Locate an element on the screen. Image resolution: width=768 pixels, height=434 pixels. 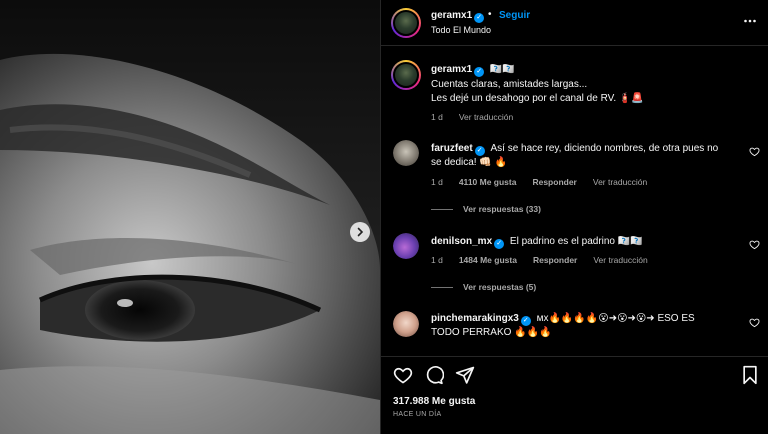
comment-avatar-denilson is located at coordinates (406, 246).